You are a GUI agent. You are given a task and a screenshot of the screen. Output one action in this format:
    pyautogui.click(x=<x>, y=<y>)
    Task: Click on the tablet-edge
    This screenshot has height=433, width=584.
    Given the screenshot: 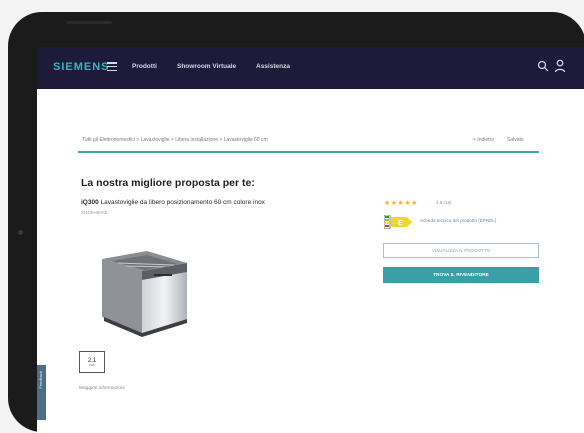 What is the action you would take?
    pyautogui.click(x=89, y=22)
    